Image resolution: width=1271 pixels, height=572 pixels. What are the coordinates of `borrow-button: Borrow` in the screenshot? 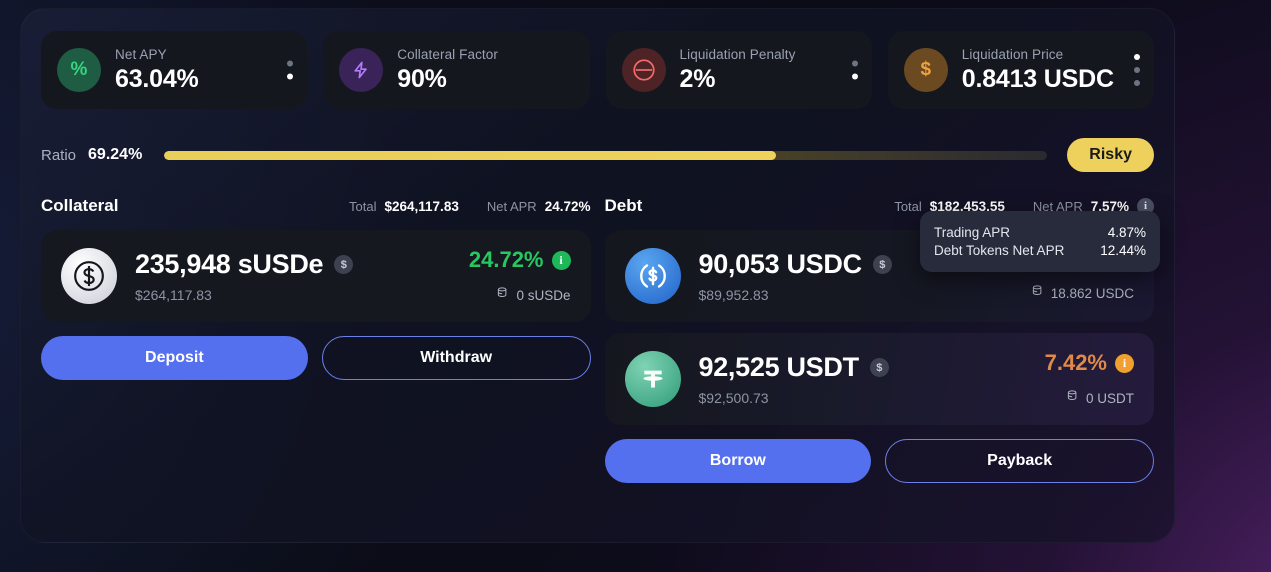 It's located at (738, 461).